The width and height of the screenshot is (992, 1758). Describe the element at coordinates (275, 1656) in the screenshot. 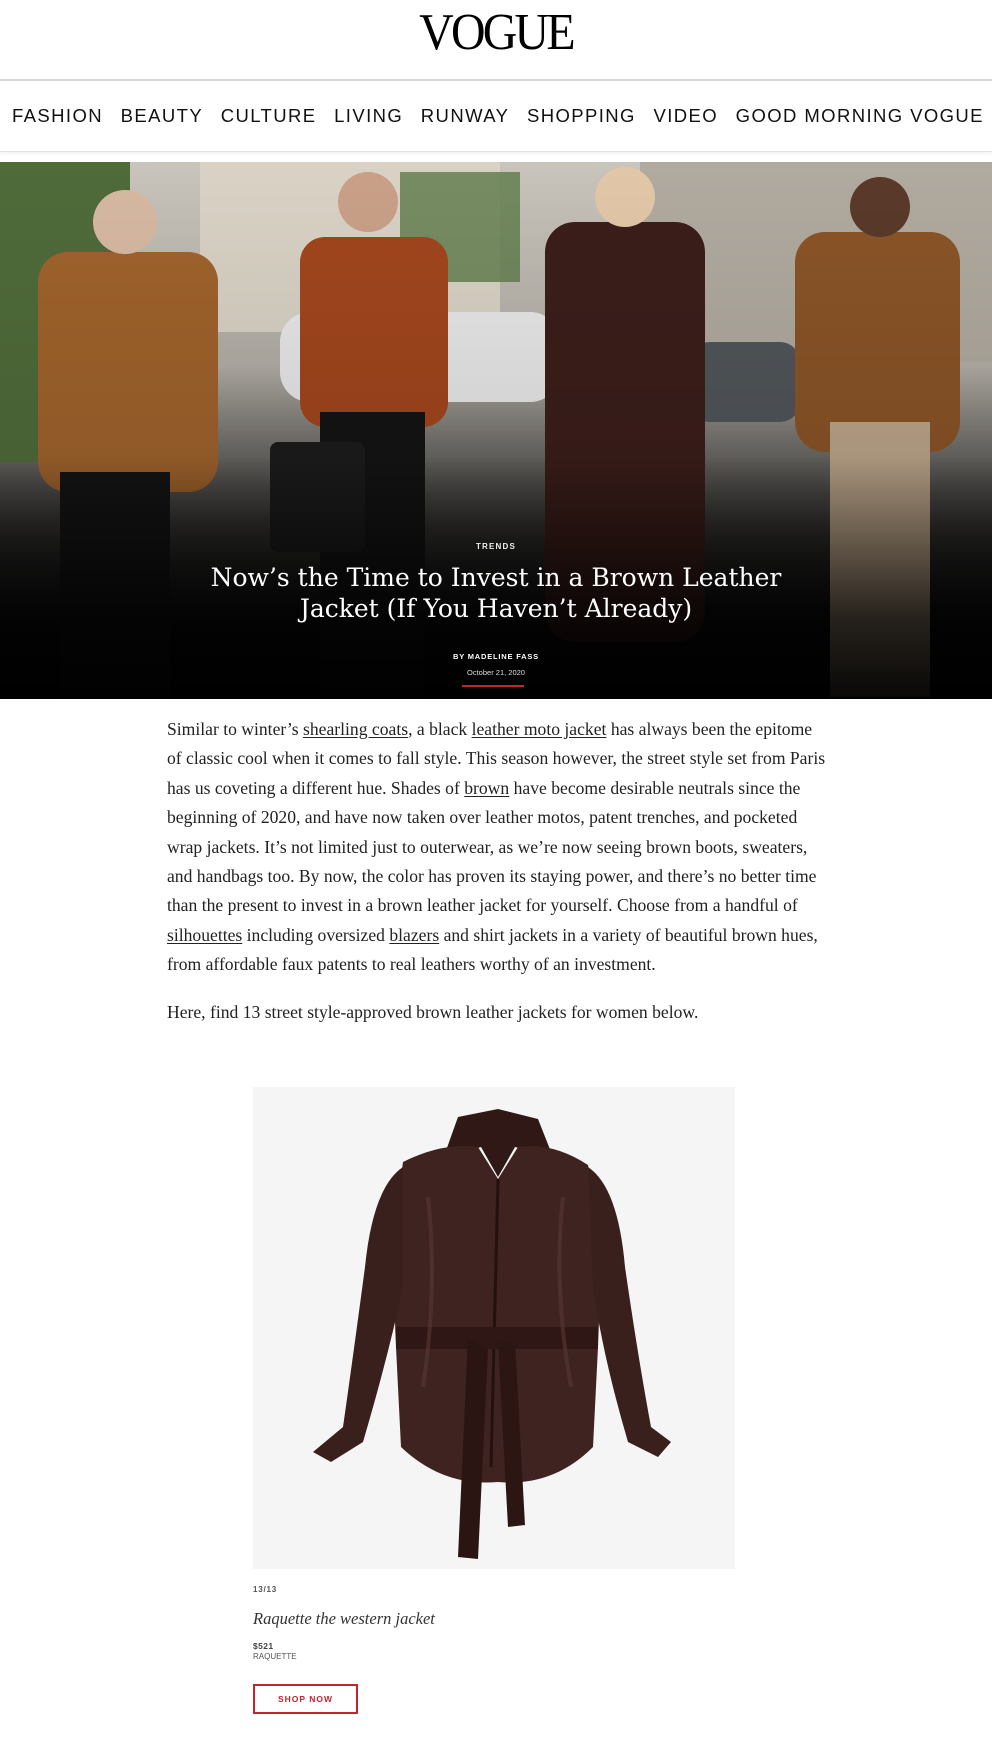

I see `product-brand: RAQUETTE` at that location.